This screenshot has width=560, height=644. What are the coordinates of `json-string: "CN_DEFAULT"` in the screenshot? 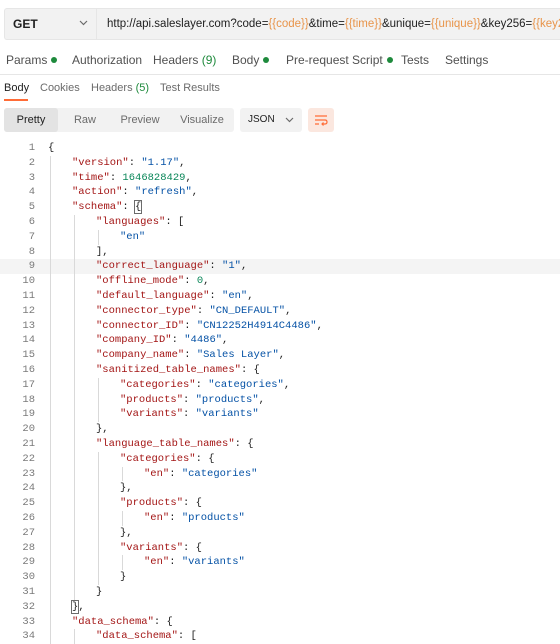 It's located at (247, 310).